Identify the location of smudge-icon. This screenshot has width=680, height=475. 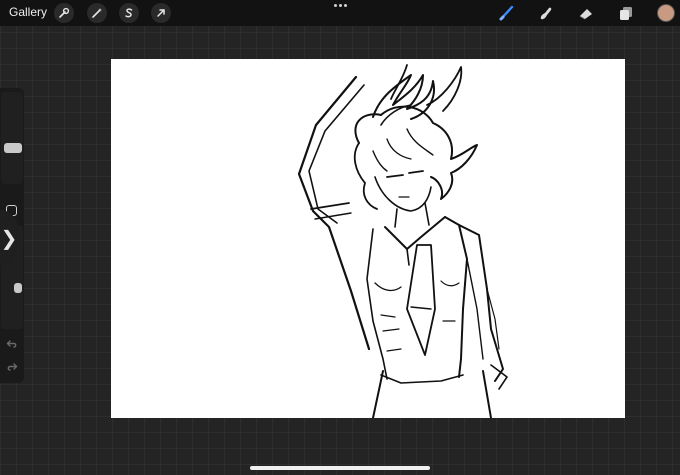
(546, 13).